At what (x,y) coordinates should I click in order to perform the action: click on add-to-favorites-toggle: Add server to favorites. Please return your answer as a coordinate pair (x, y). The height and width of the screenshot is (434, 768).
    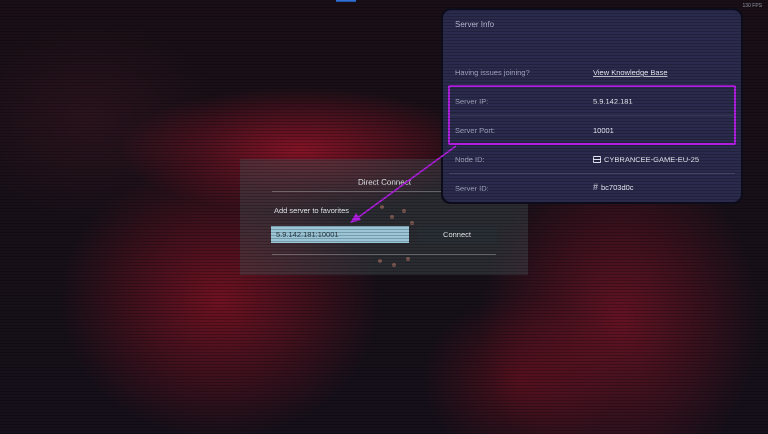
    Looking at the image, I should click on (311, 210).